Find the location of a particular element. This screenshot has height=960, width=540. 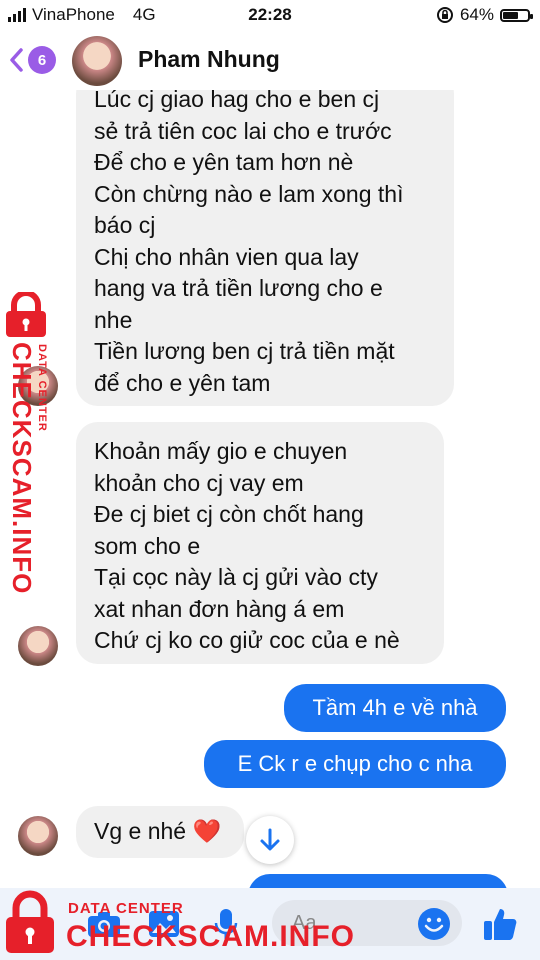

back-button: 6 is located at coordinates (33, 60).